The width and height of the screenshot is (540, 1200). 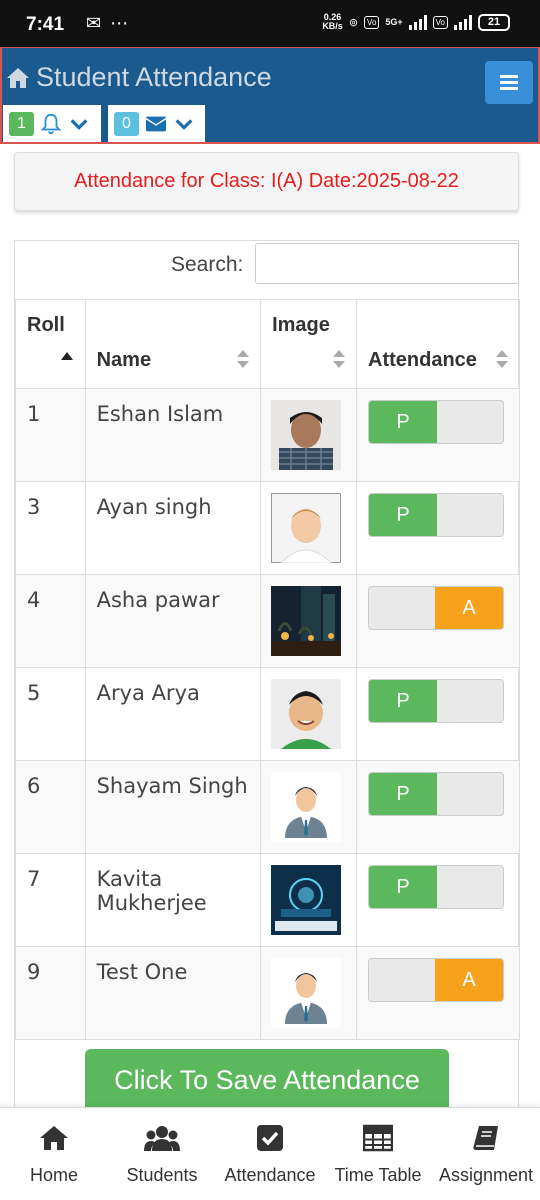 I want to click on nav-home: Home, so click(x=54, y=1154).